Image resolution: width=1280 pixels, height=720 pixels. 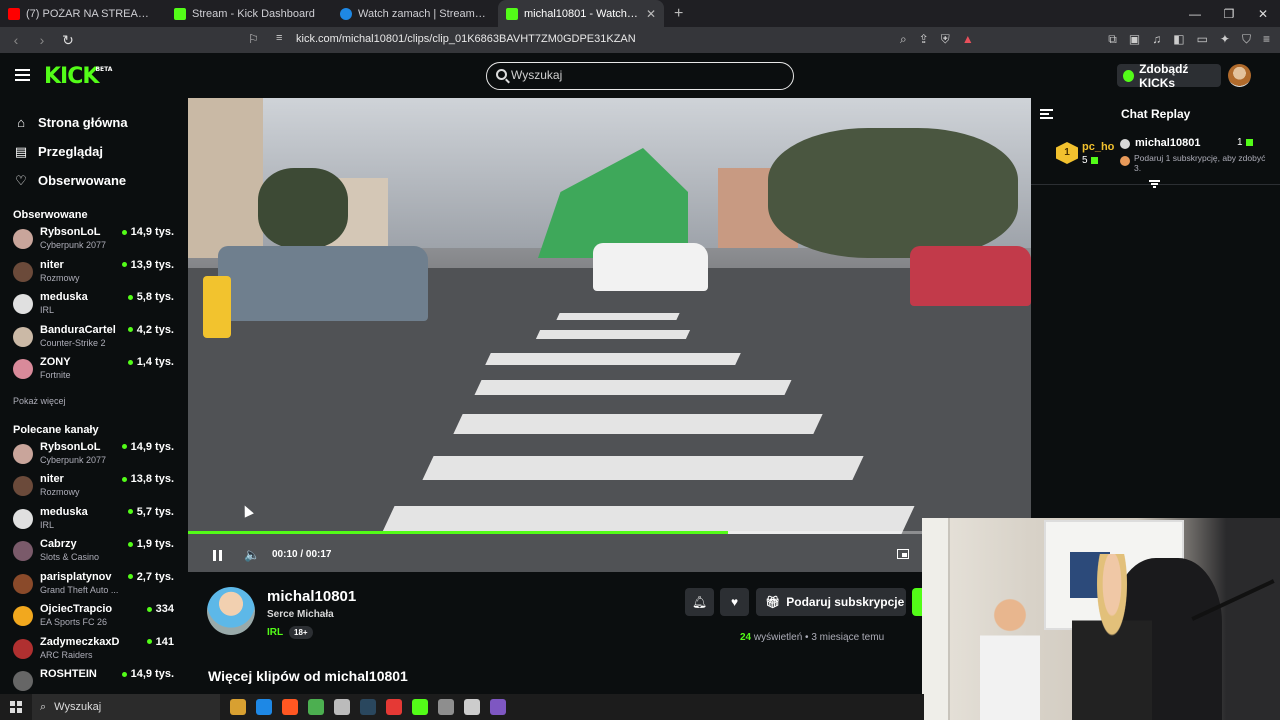 What do you see at coordinates (164, 609) in the screenshot?
I see `viewer-count-value: 334` at bounding box center [164, 609].